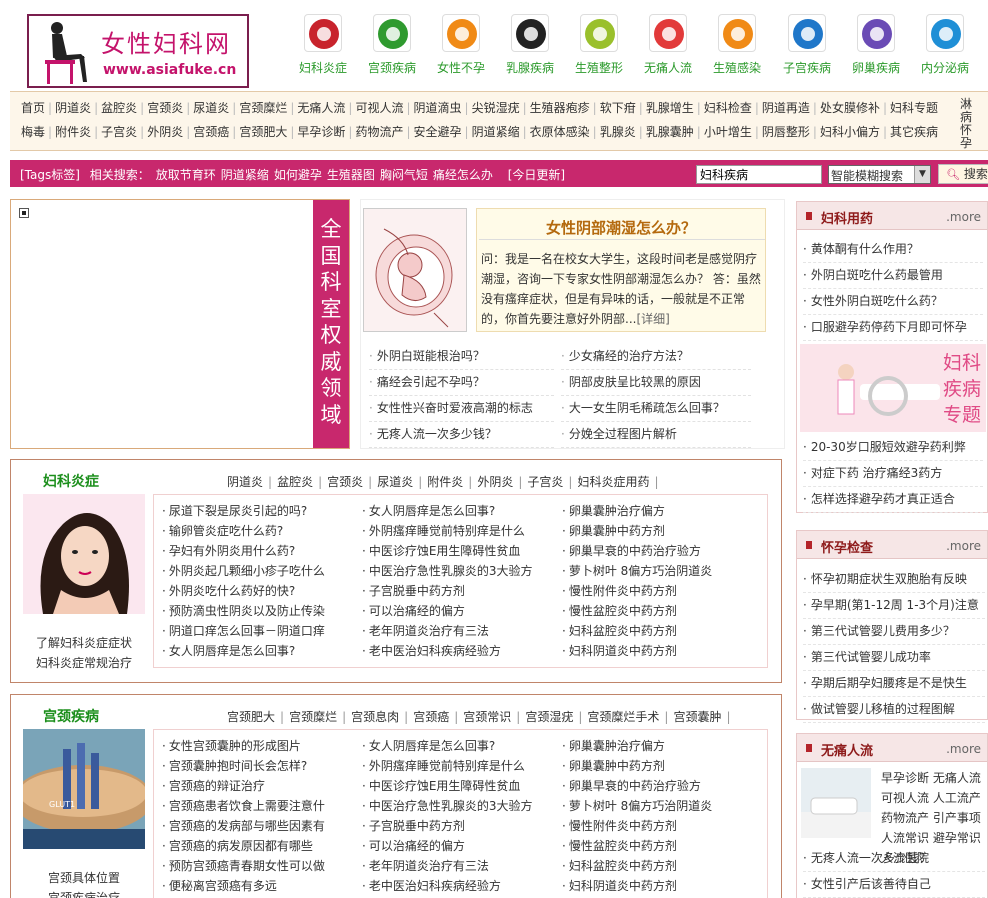 The height and width of the screenshot is (898, 988). Describe the element at coordinates (243, 766) in the screenshot. I see `list-link: 宫颈囊肿抱时间长会怎样?` at that location.